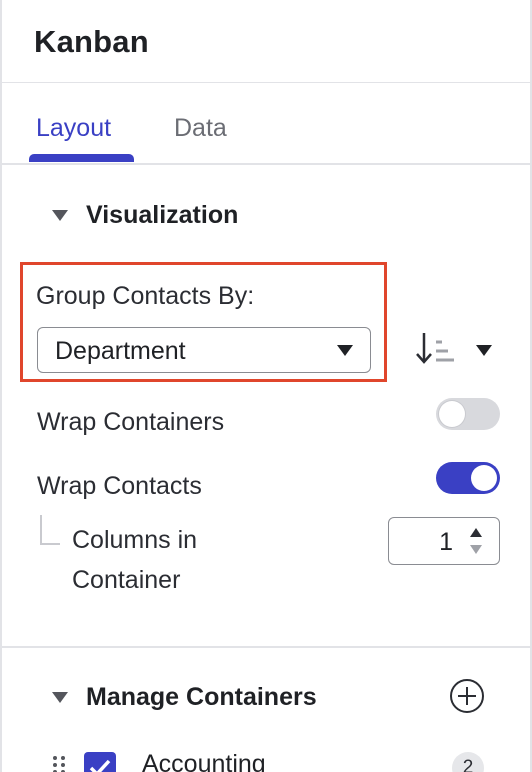 Image resolution: width=532 pixels, height=772 pixels. What do you see at coordinates (476, 532) in the screenshot?
I see `increment-arrow-icon` at bounding box center [476, 532].